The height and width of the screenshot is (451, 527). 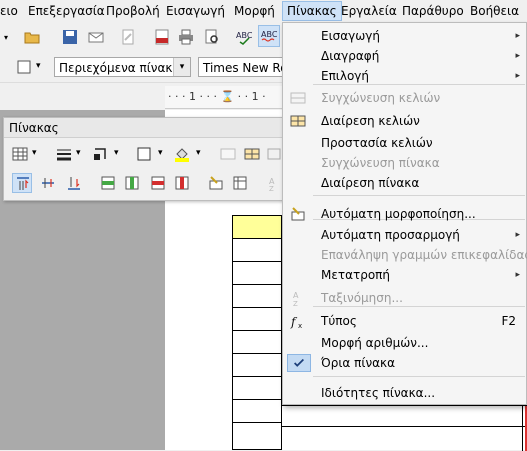 I want to click on new-dropdown-arrow-icon: ▾, so click(x=10, y=37).